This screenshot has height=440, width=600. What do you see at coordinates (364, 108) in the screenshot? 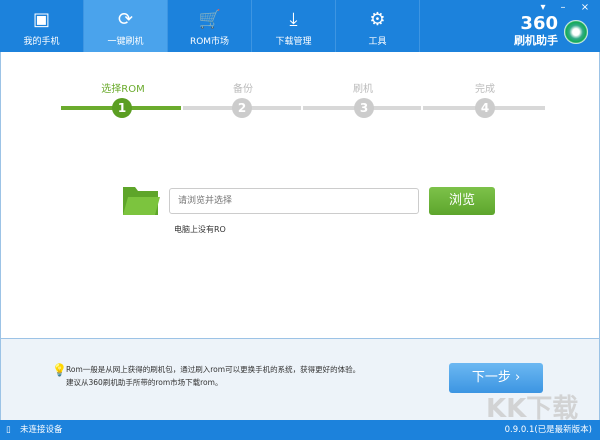
I see `step-number-3: 3` at bounding box center [364, 108].